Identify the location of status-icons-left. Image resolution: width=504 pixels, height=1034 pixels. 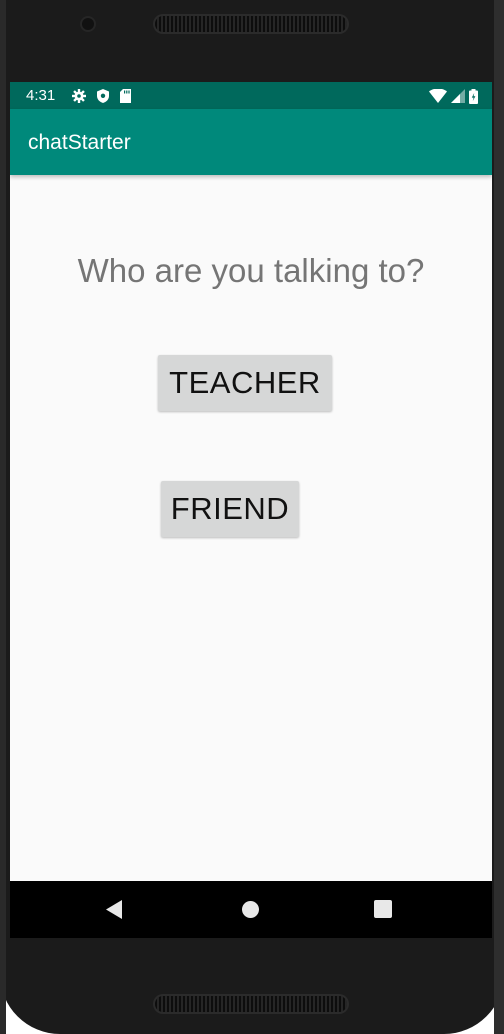
(101, 96).